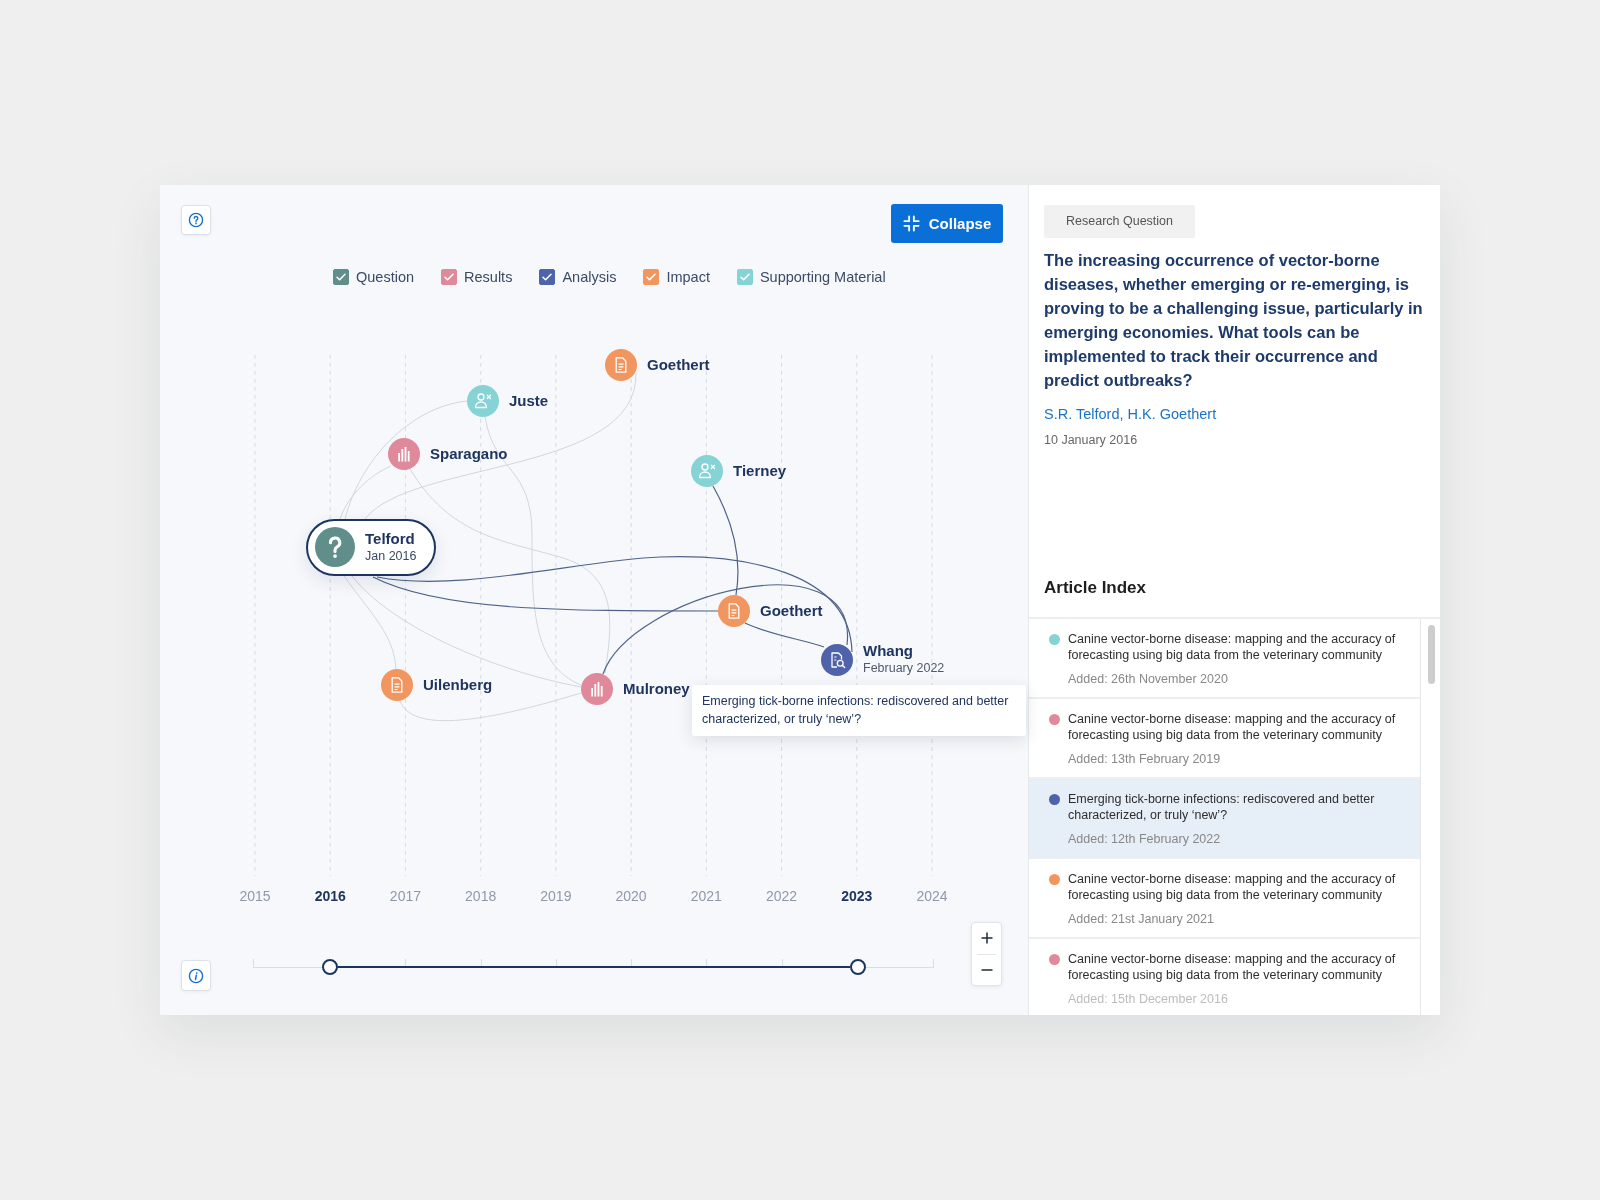 Image resolution: width=1600 pixels, height=1200 pixels. What do you see at coordinates (1222, 807) in the screenshot?
I see `article-title: Emerging tick-borne infections: rediscovered and better characterized, or truly ‘new’?` at bounding box center [1222, 807].